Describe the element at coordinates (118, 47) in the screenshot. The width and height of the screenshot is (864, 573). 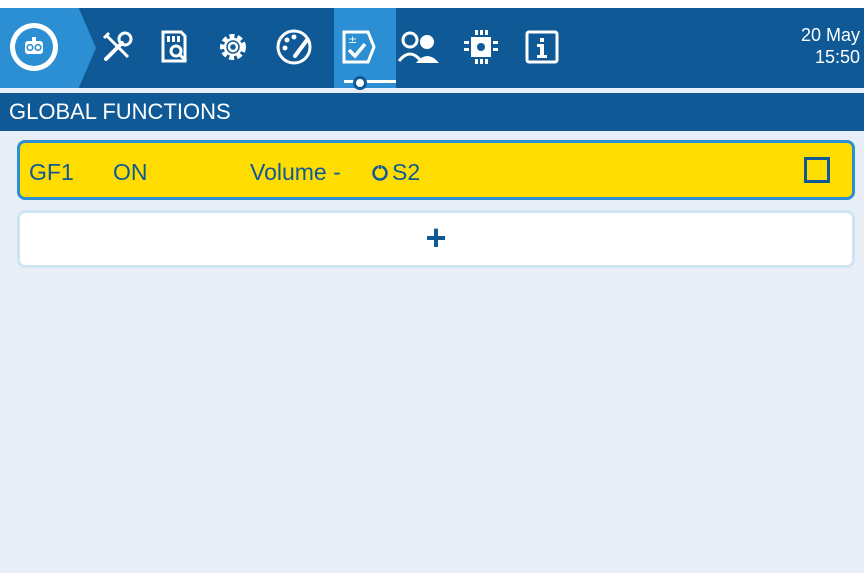
I see `tools-icon` at that location.